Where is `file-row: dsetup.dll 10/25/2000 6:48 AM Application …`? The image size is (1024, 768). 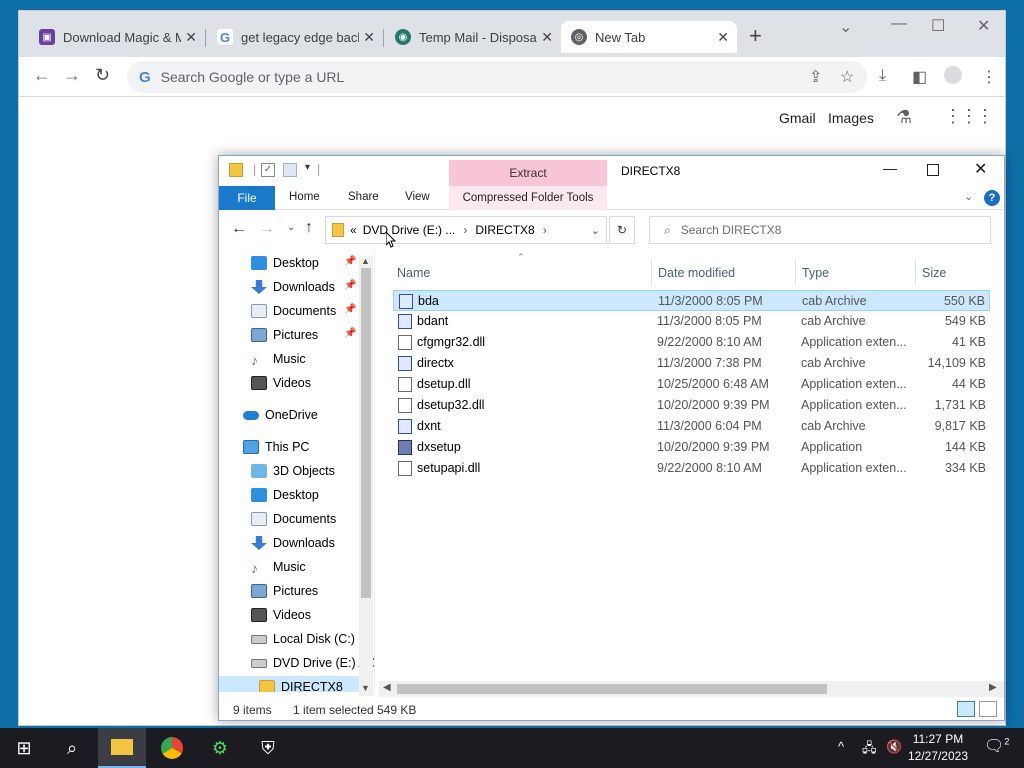
file-row: dsetup.dll 10/25/2000 6:48 AM Application … is located at coordinates (691, 384).